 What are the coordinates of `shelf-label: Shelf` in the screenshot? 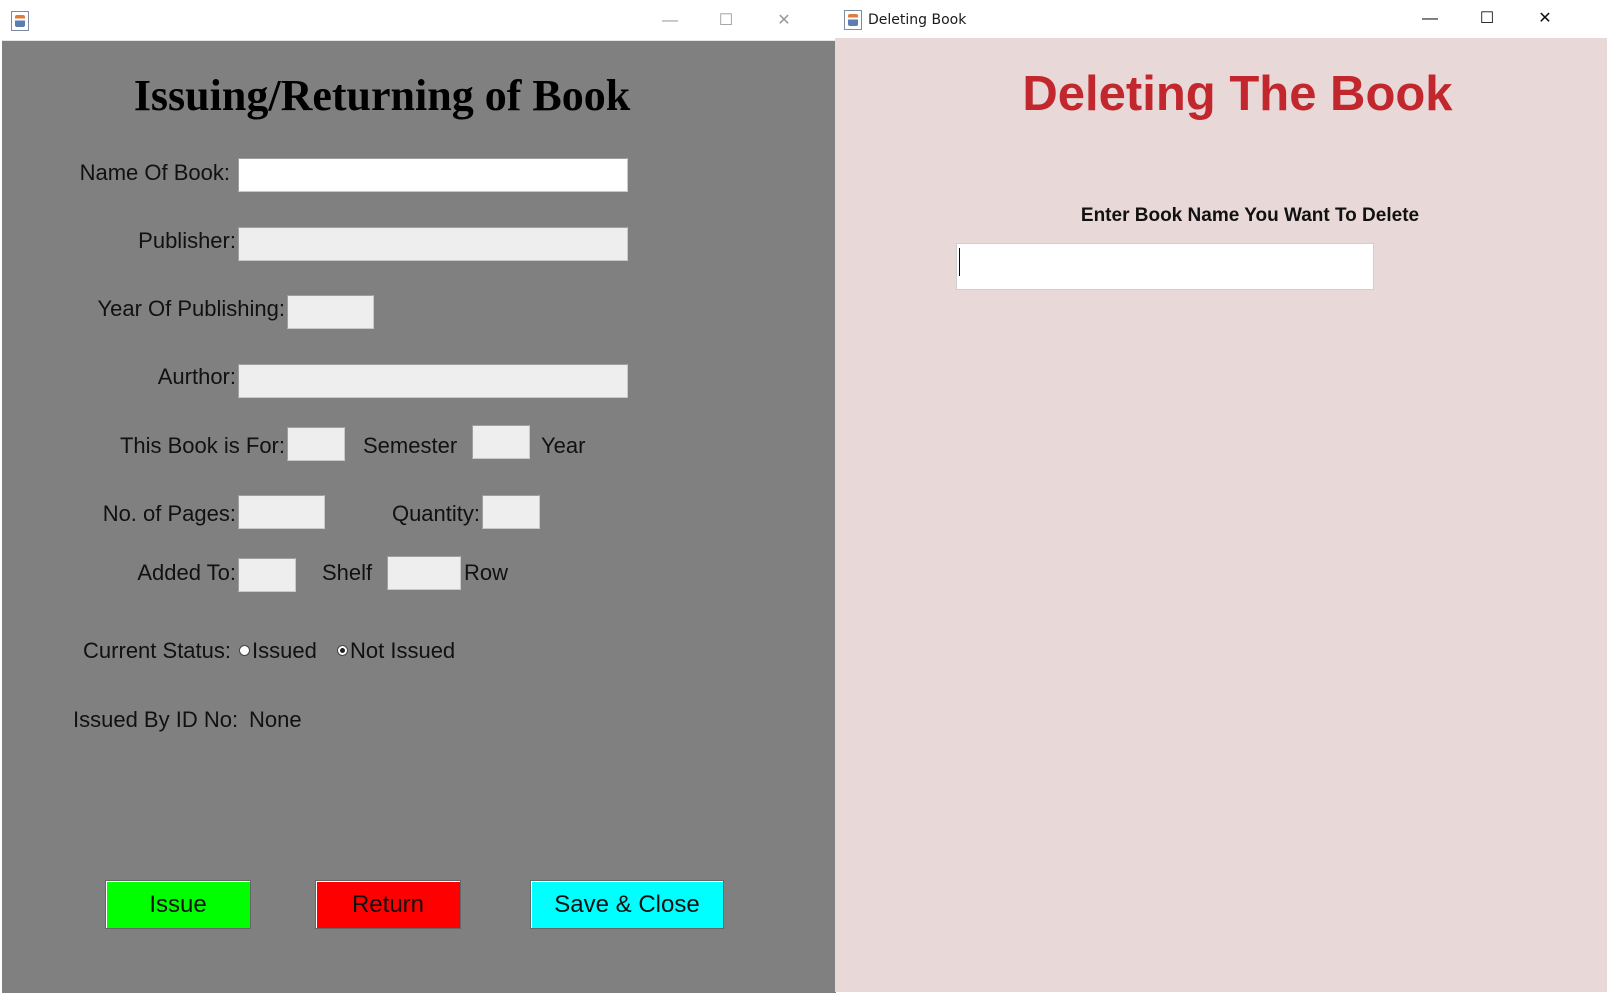 It's located at (347, 572).